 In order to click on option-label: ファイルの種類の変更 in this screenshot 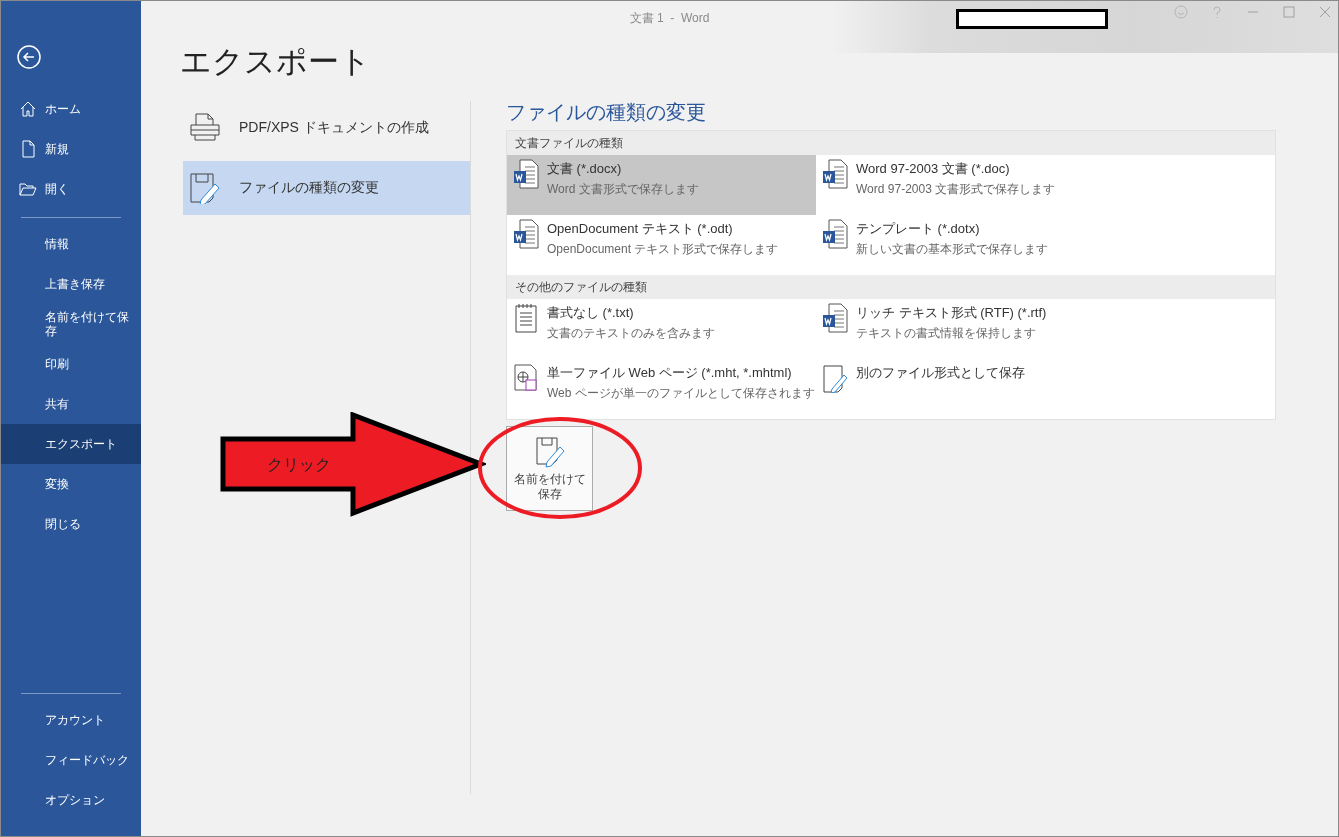, I will do `click(309, 188)`.